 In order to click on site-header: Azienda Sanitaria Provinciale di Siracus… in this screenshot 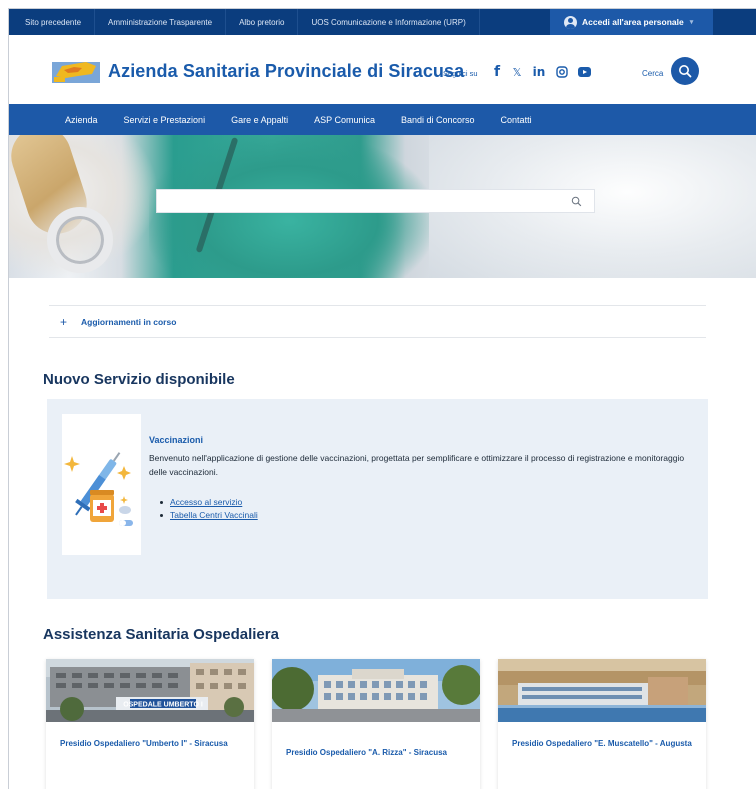, I will do `click(382, 69)`.